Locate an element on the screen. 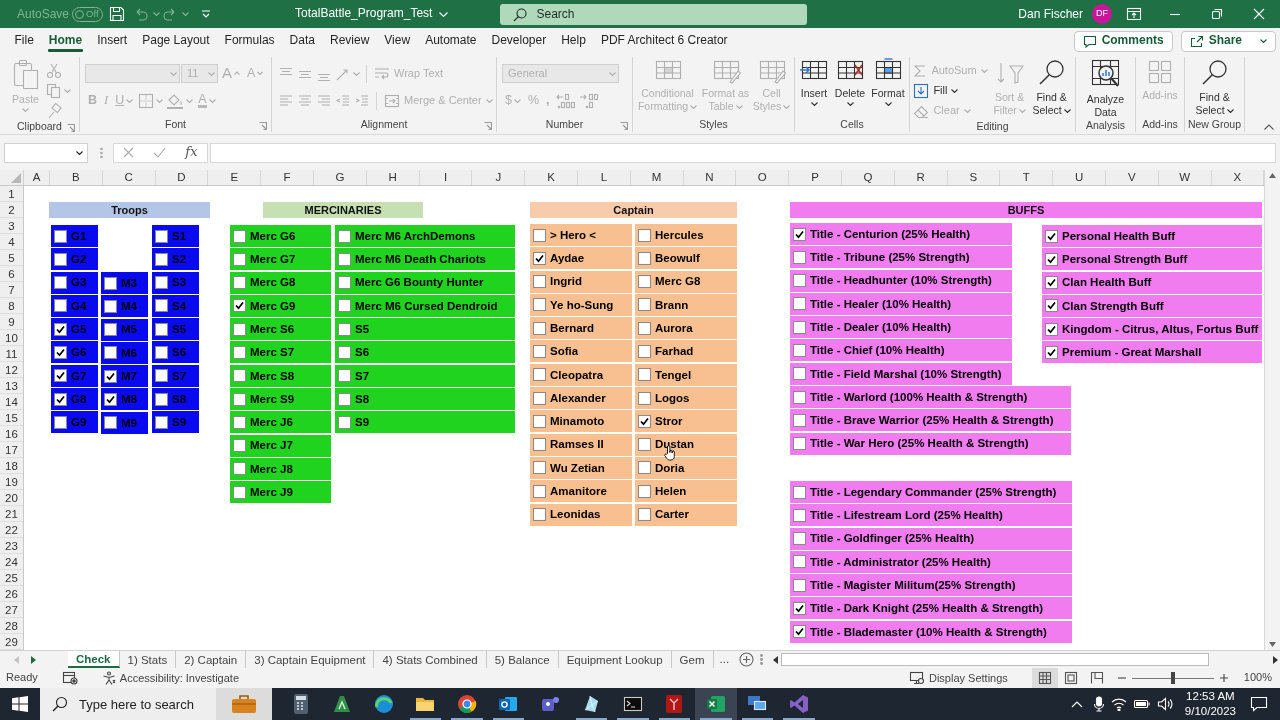 This screenshot has height=720, width=1280. row-header: 10 is located at coordinates (11, 338).